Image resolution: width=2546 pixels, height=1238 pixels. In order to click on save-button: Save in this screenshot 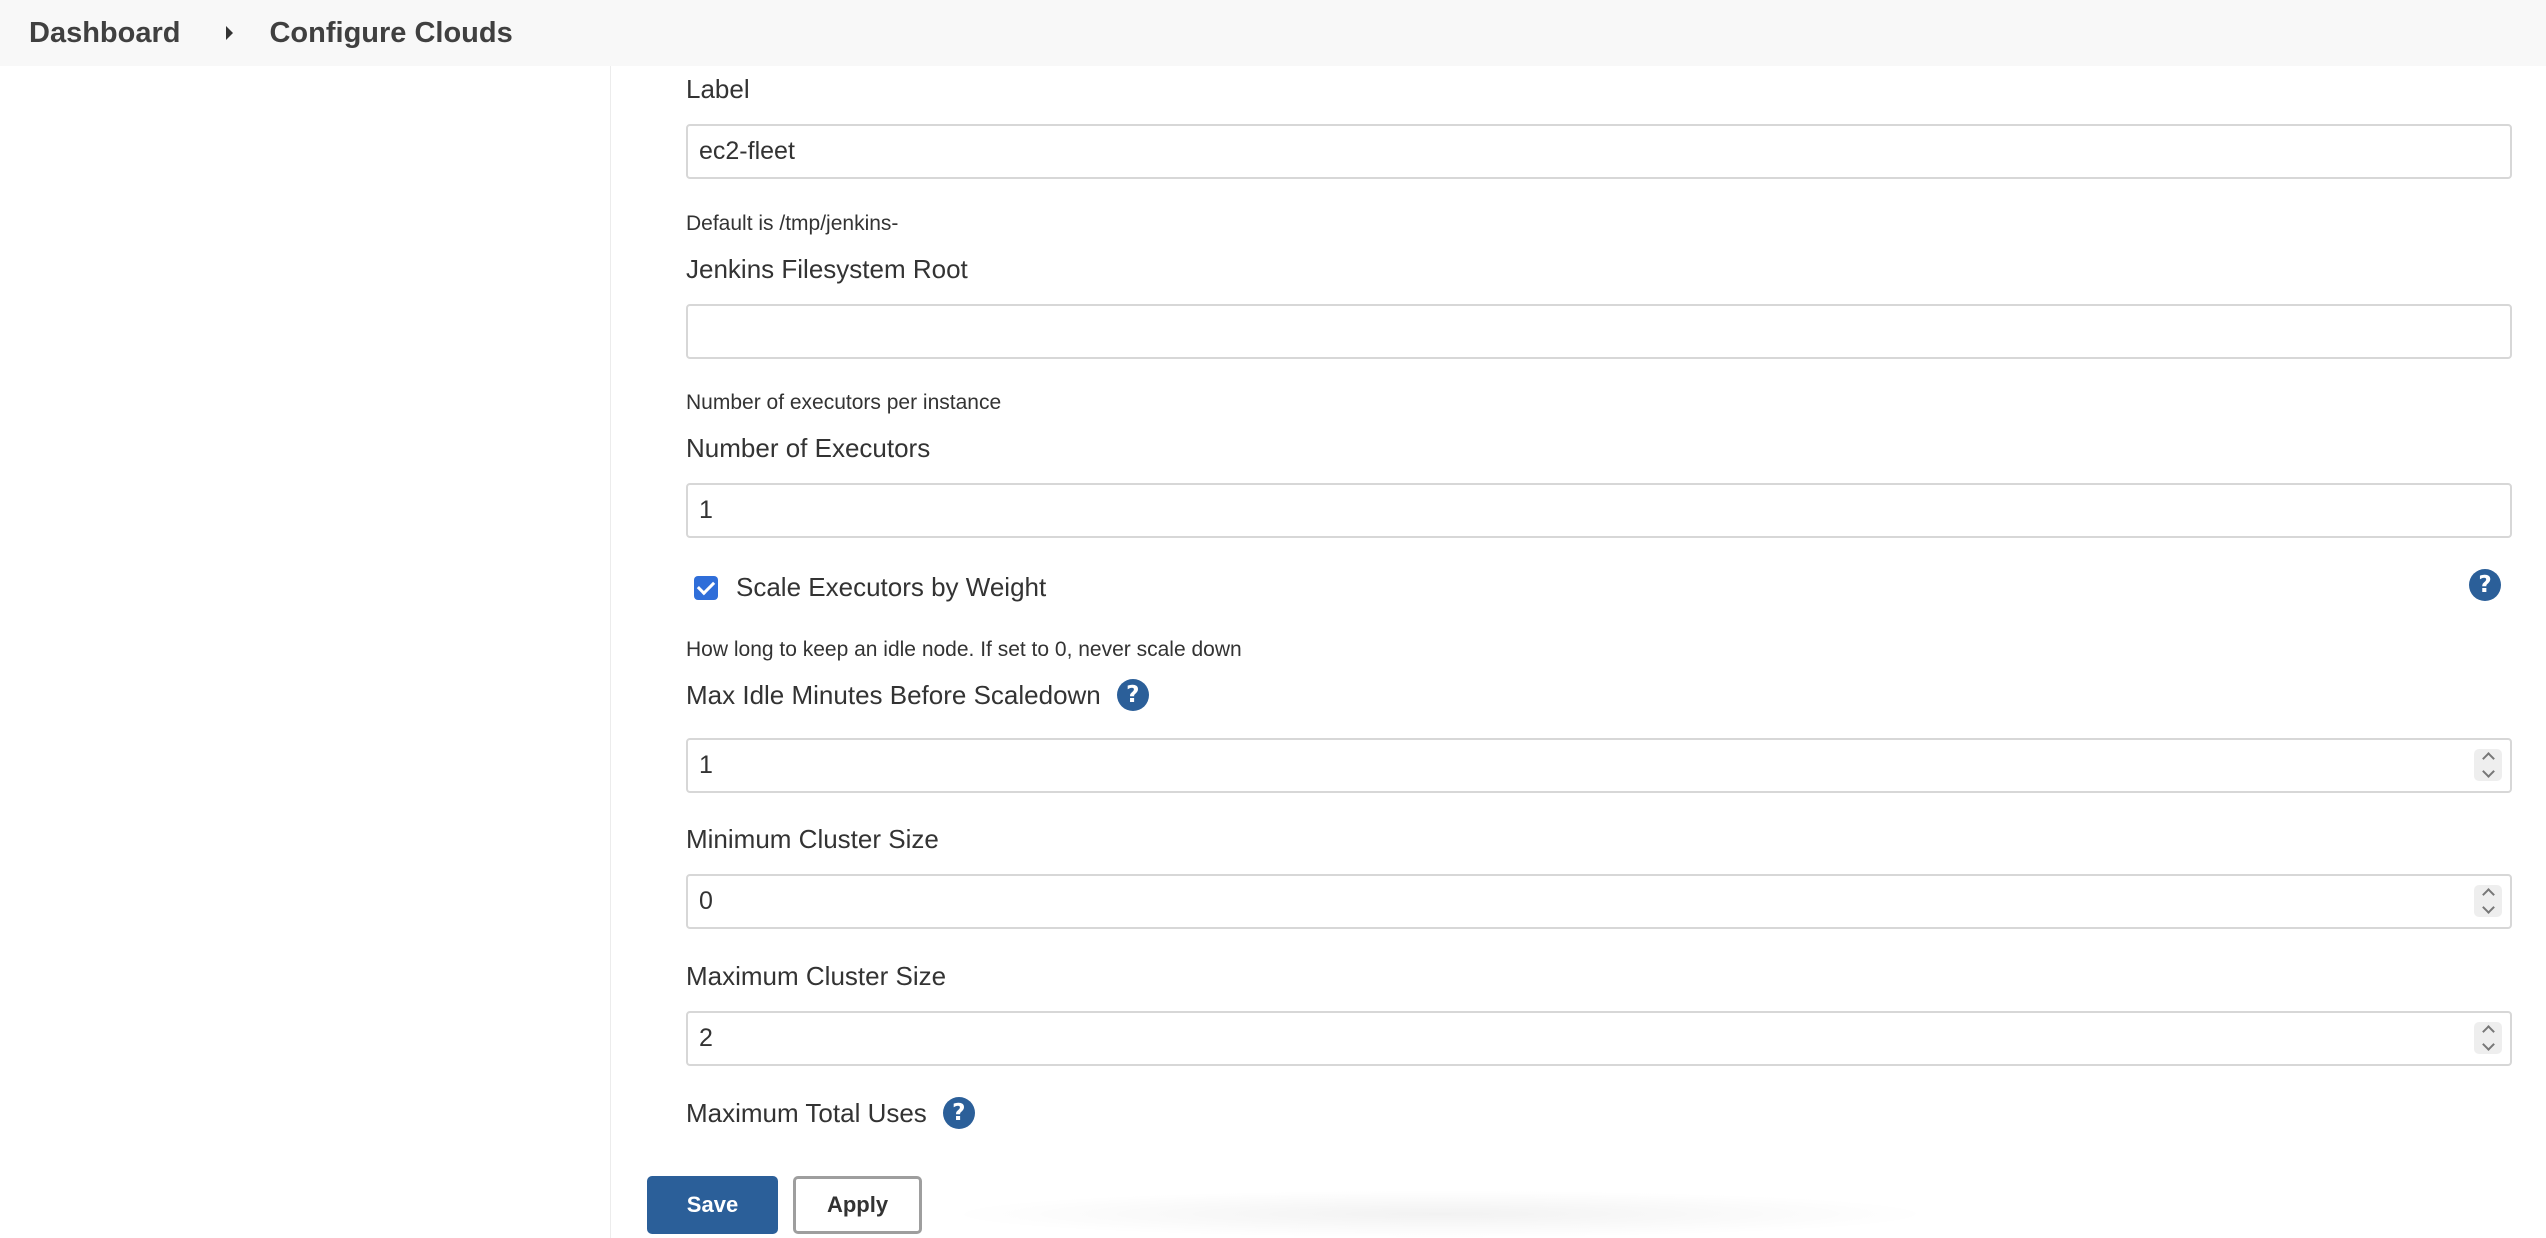, I will do `click(712, 1205)`.